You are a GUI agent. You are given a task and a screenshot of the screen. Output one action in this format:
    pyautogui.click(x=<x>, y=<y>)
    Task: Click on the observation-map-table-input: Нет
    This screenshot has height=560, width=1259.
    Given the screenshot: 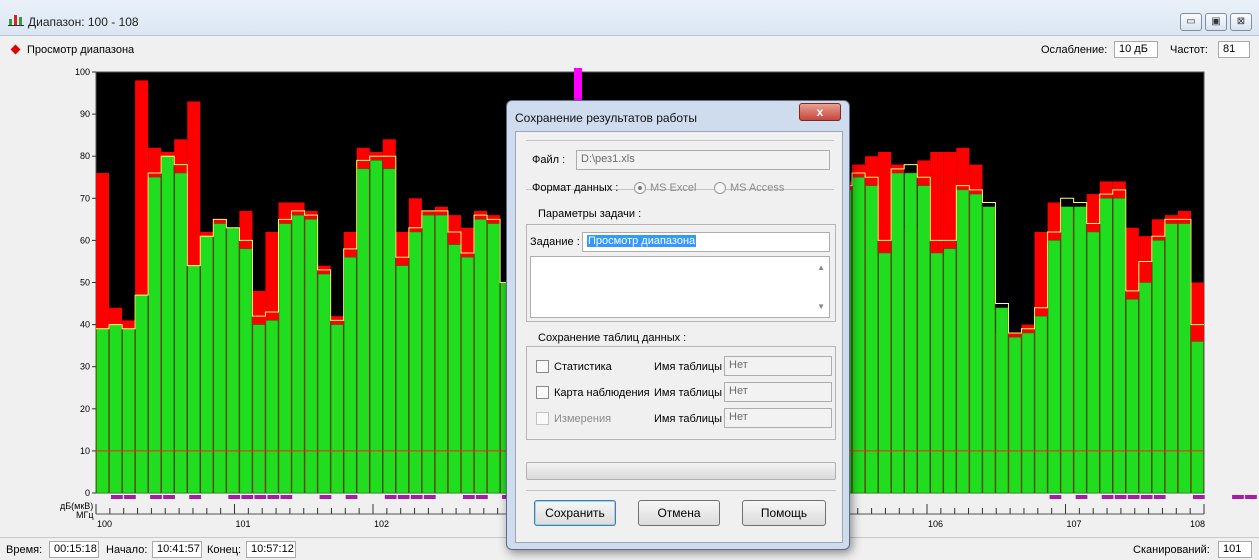 What is the action you would take?
    pyautogui.click(x=778, y=392)
    